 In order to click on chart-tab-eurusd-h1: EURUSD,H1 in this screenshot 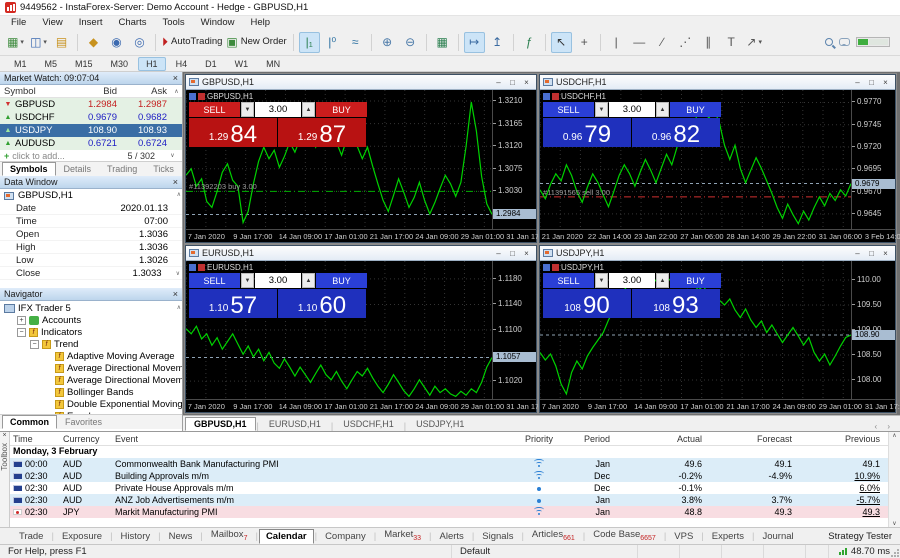, I will do `click(295, 424)`.